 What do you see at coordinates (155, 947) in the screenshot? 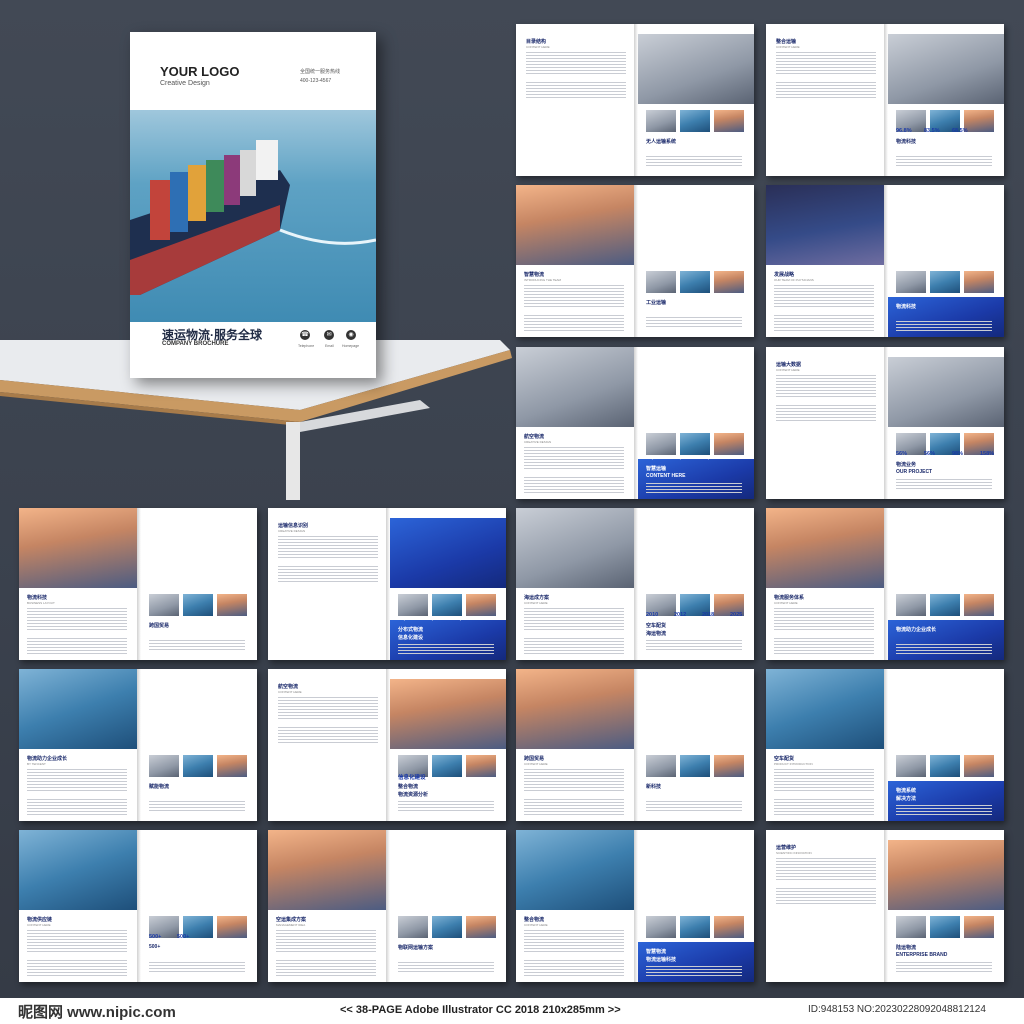
I see `spread-section-title: 500+` at bounding box center [155, 947].